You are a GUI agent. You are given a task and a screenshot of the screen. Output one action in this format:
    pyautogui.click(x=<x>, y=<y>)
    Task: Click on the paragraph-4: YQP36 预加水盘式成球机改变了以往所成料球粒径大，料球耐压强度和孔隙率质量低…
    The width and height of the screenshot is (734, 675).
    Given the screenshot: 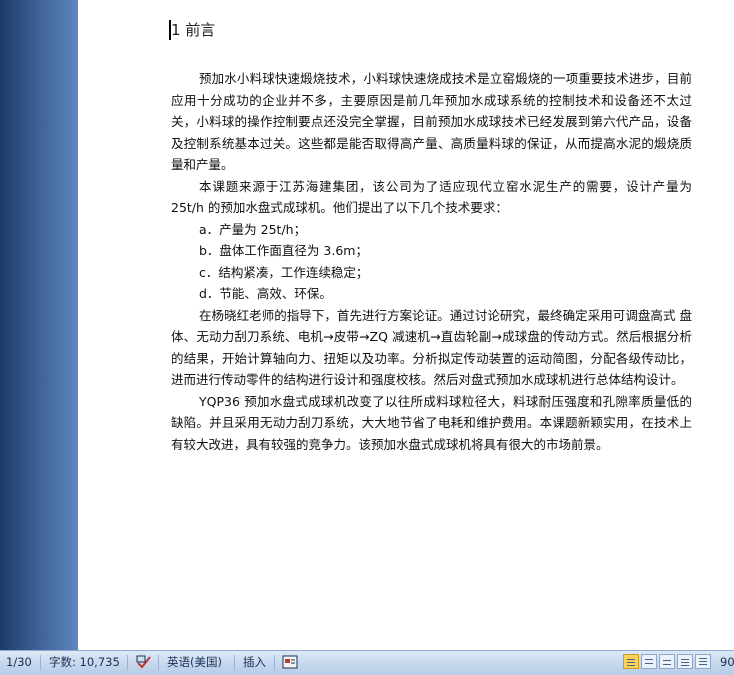 What is the action you would take?
    pyautogui.click(x=431, y=423)
    